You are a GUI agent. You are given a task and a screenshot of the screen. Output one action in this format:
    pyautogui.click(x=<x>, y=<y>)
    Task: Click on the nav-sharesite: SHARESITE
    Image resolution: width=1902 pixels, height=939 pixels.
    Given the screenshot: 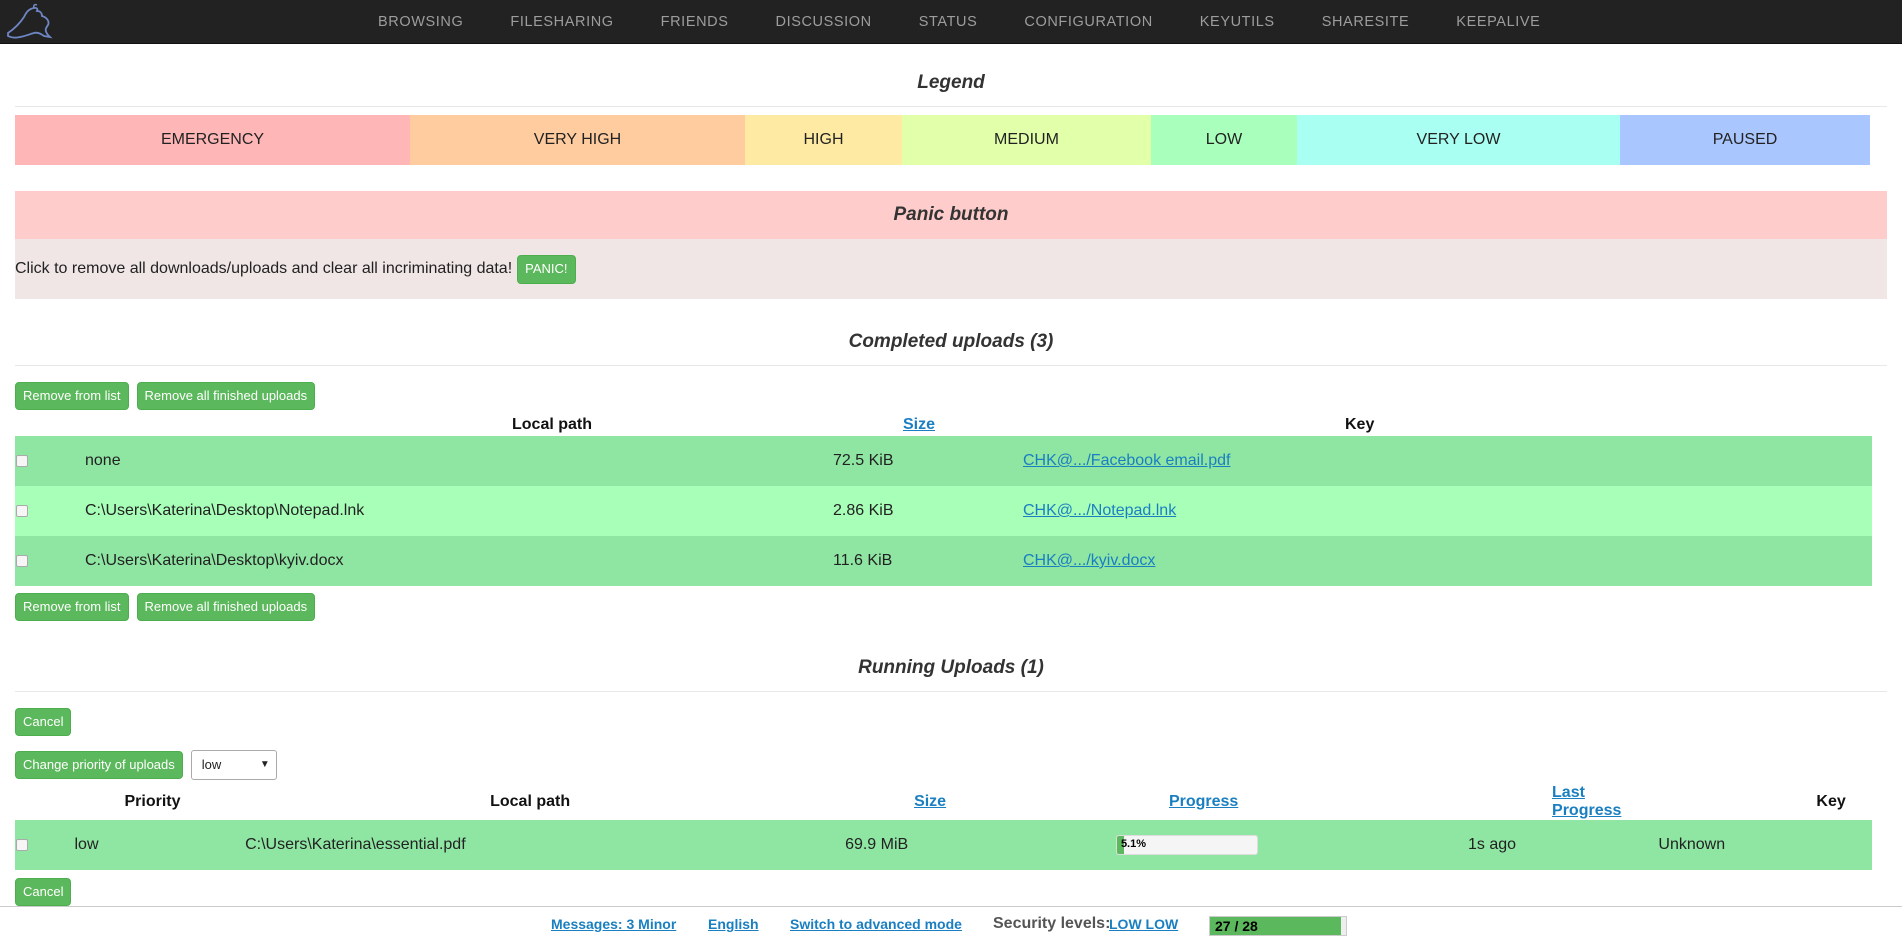 What is the action you would take?
    pyautogui.click(x=1366, y=22)
    